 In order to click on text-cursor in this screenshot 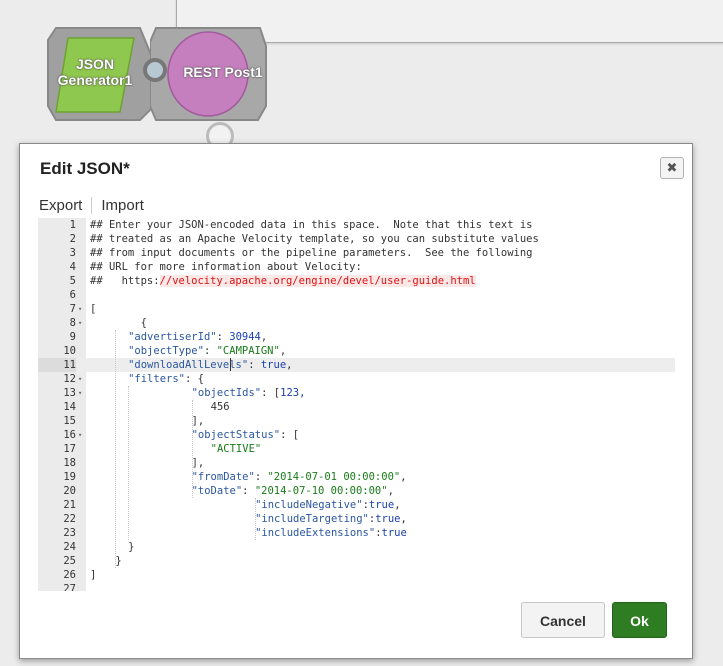, I will do `click(230, 364)`.